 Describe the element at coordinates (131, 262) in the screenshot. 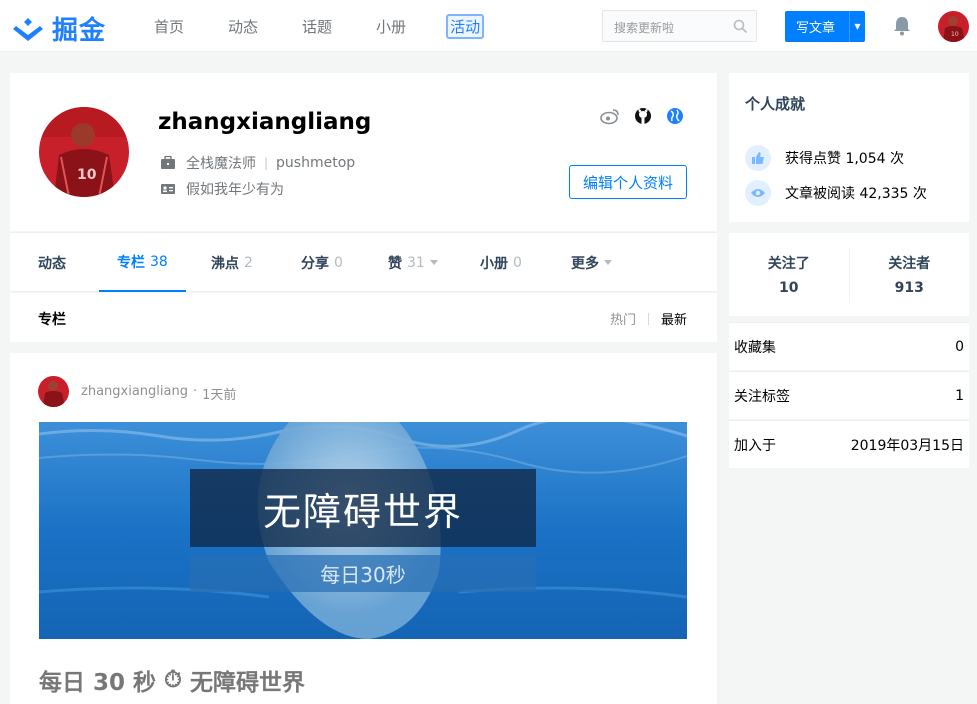

I see `tab-label: 专栏` at that location.